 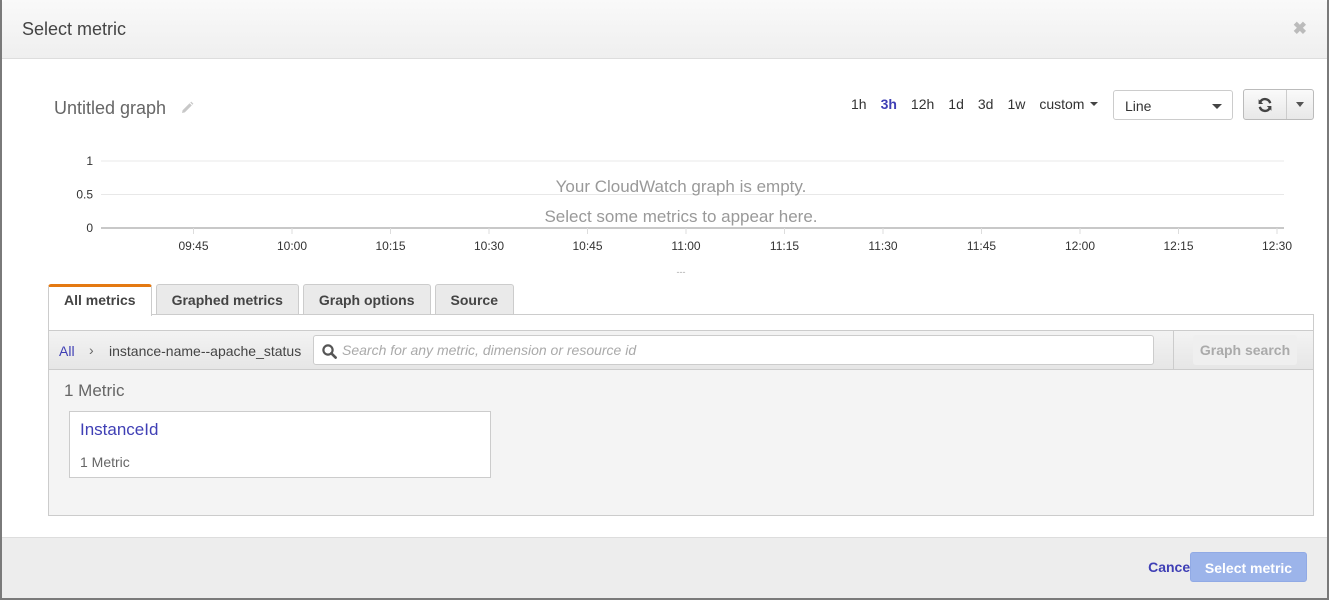 What do you see at coordinates (986, 104) in the screenshot?
I see `time-range-3d: 3d` at bounding box center [986, 104].